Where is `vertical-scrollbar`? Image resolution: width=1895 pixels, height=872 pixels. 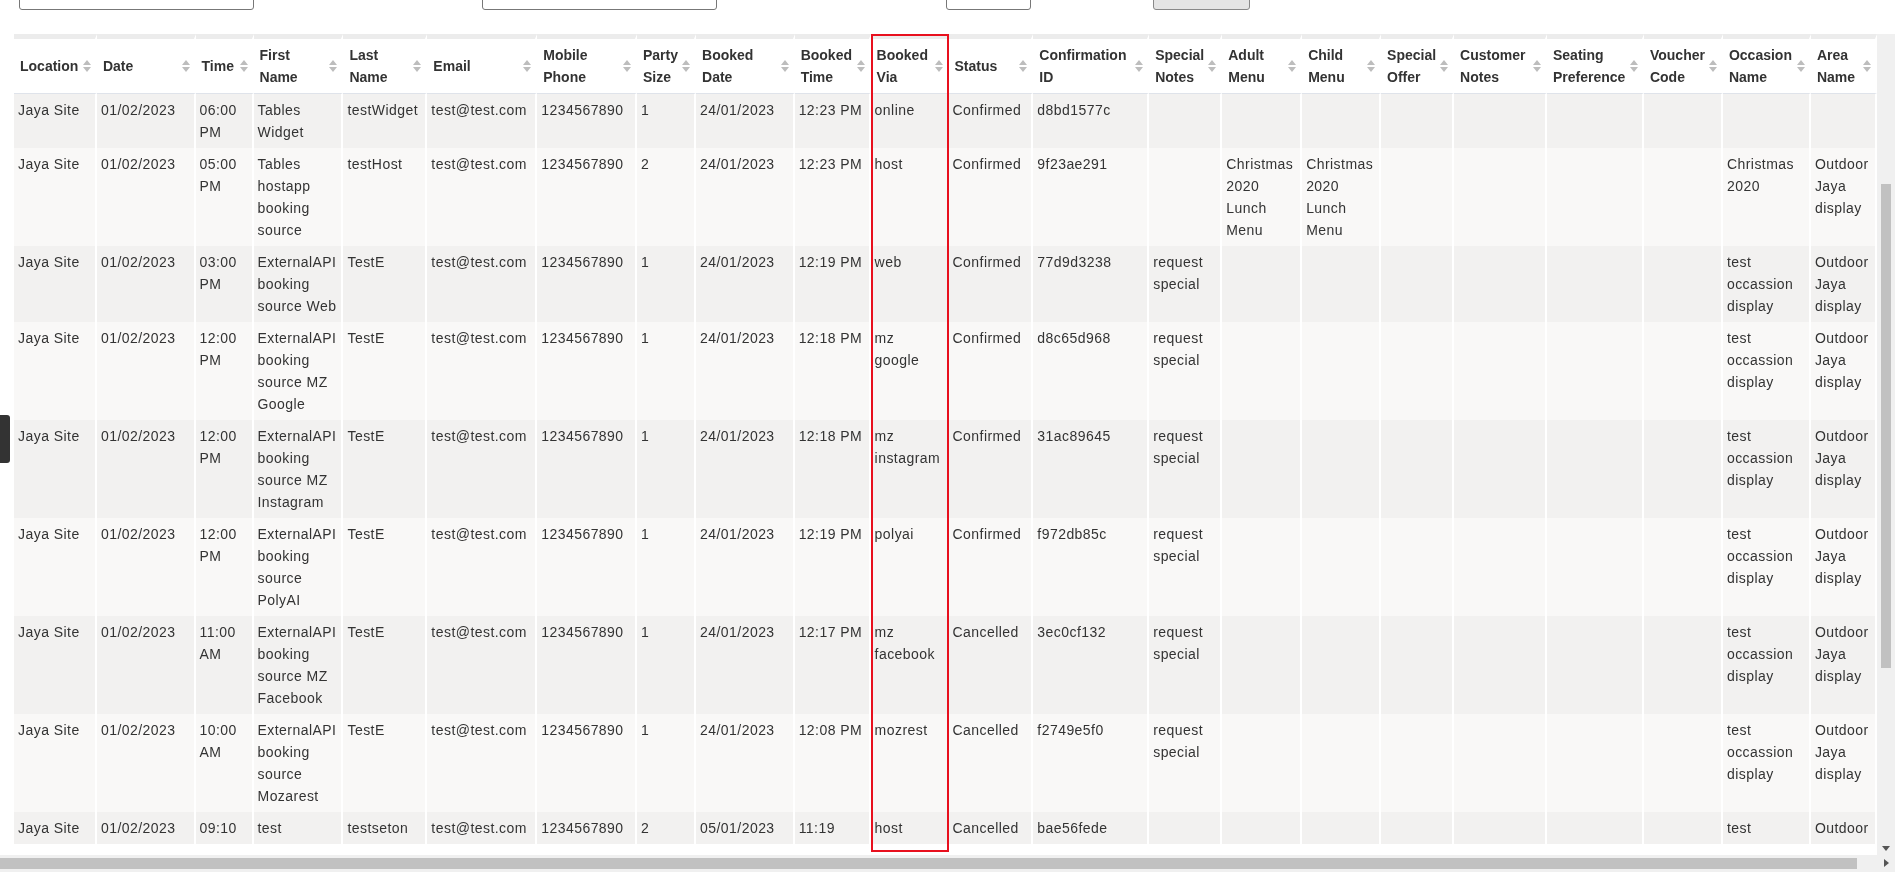
vertical-scrollbar is located at coordinates (1886, 444).